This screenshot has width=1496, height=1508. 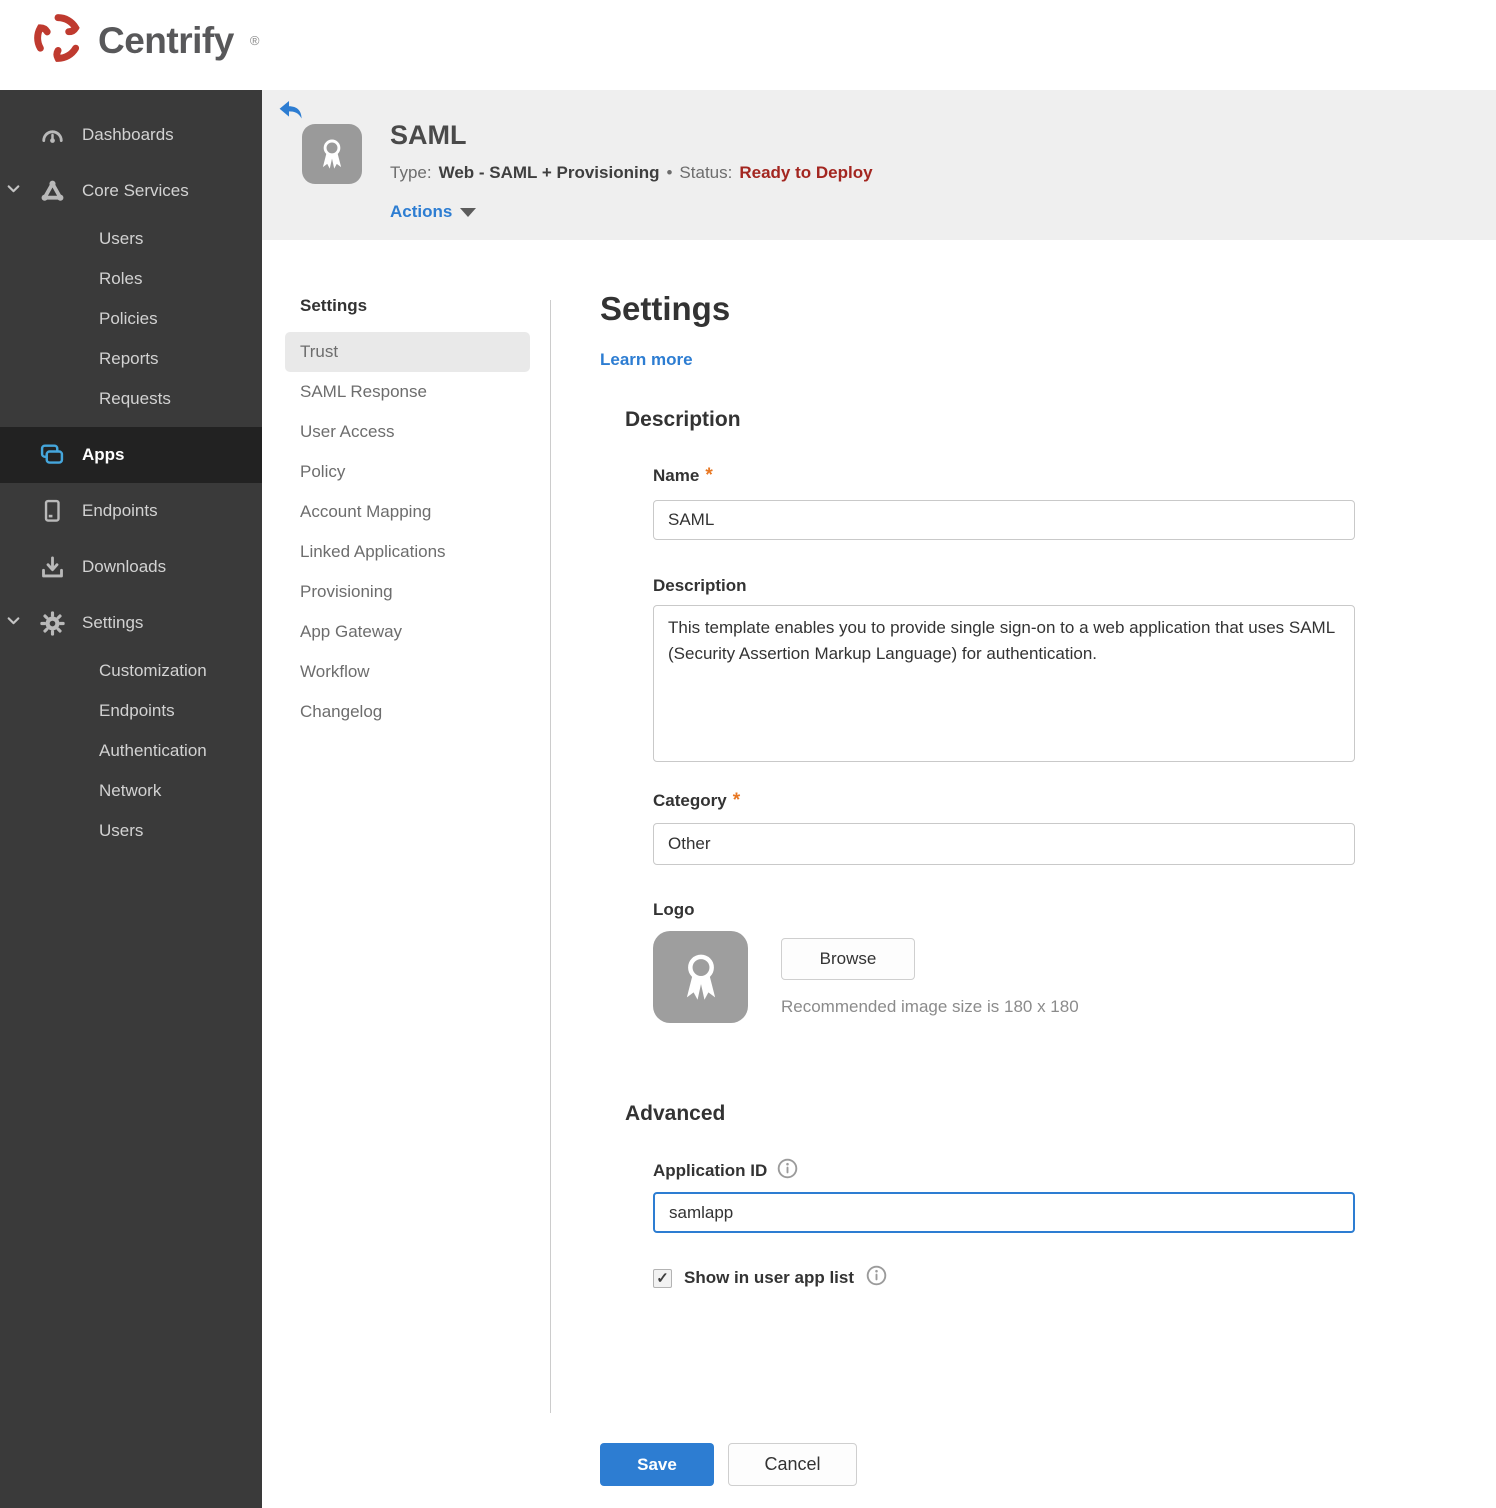 I want to click on show-in-app-list-label: Show in user app list, so click(x=769, y=1277).